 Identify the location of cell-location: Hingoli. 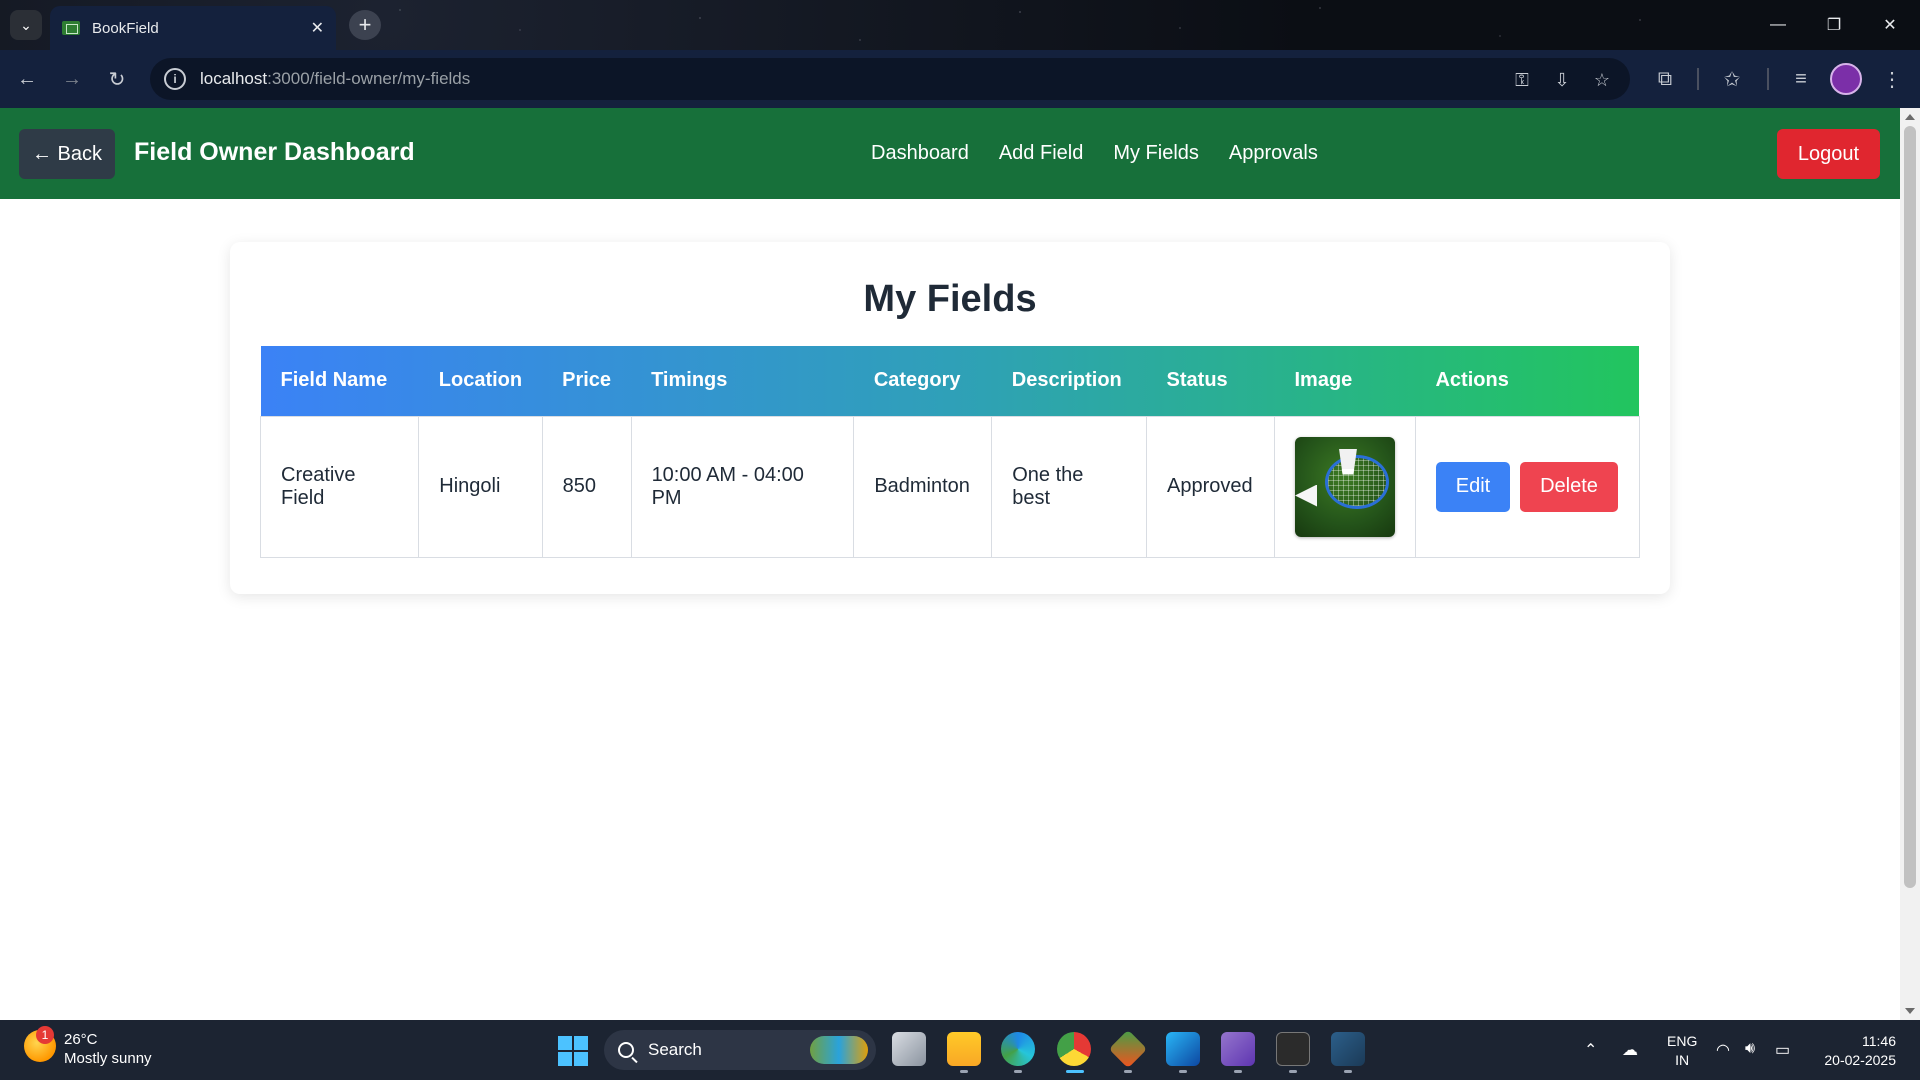
(480, 486).